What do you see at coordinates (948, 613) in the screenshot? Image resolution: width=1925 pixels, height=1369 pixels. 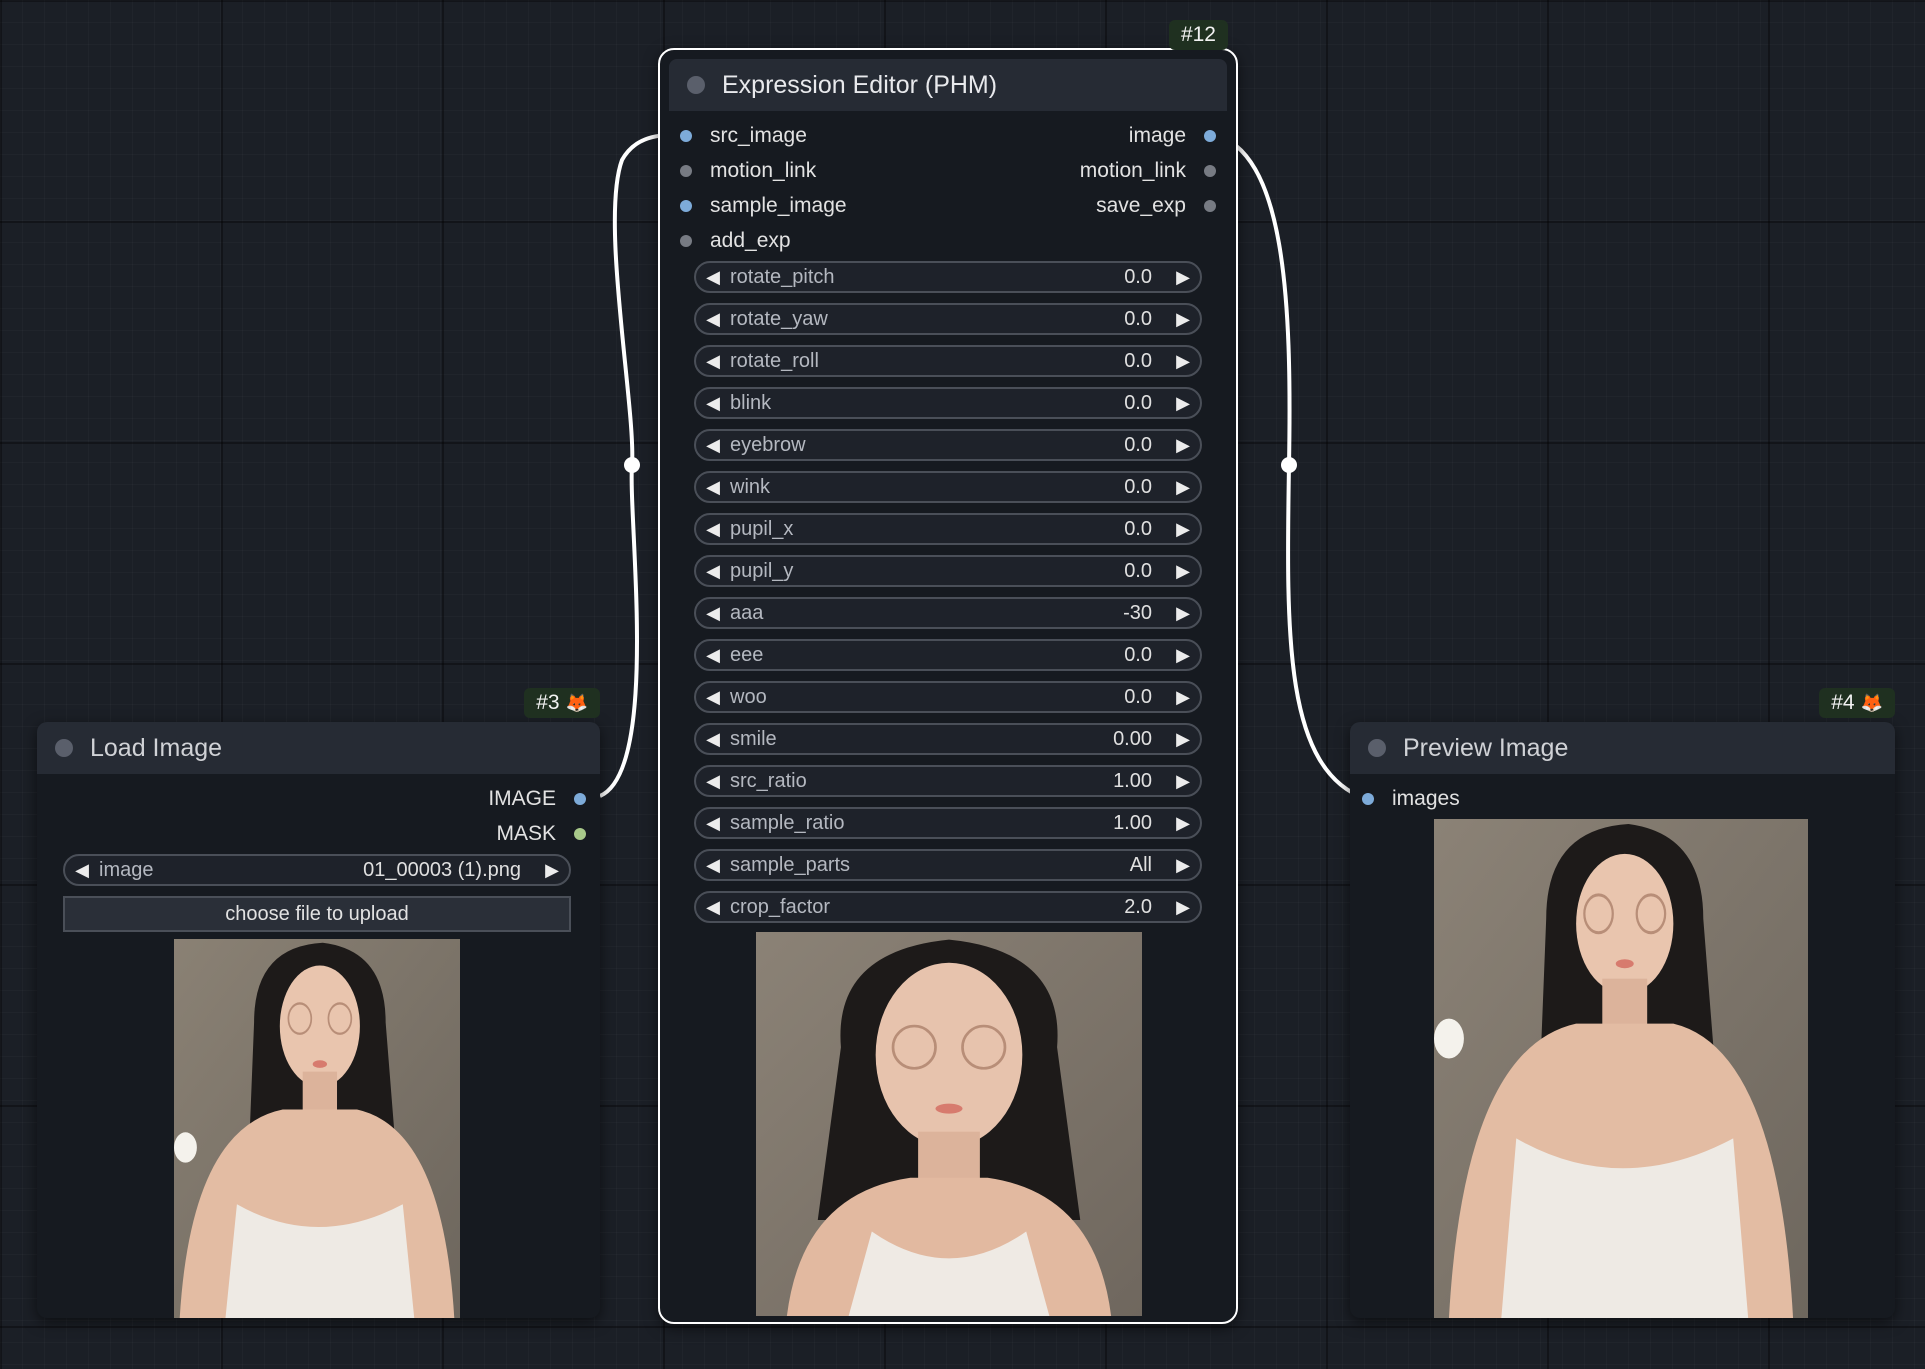 I see `widget-aaa: ◀ aaa -30 ▶` at bounding box center [948, 613].